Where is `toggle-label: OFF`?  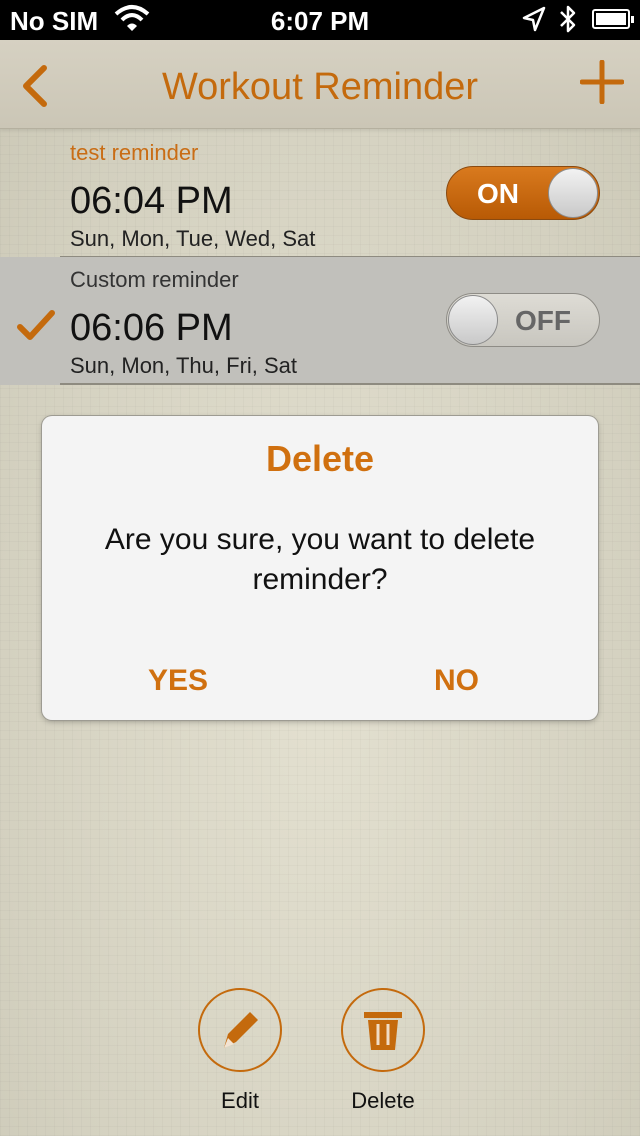 toggle-label: OFF is located at coordinates (543, 320).